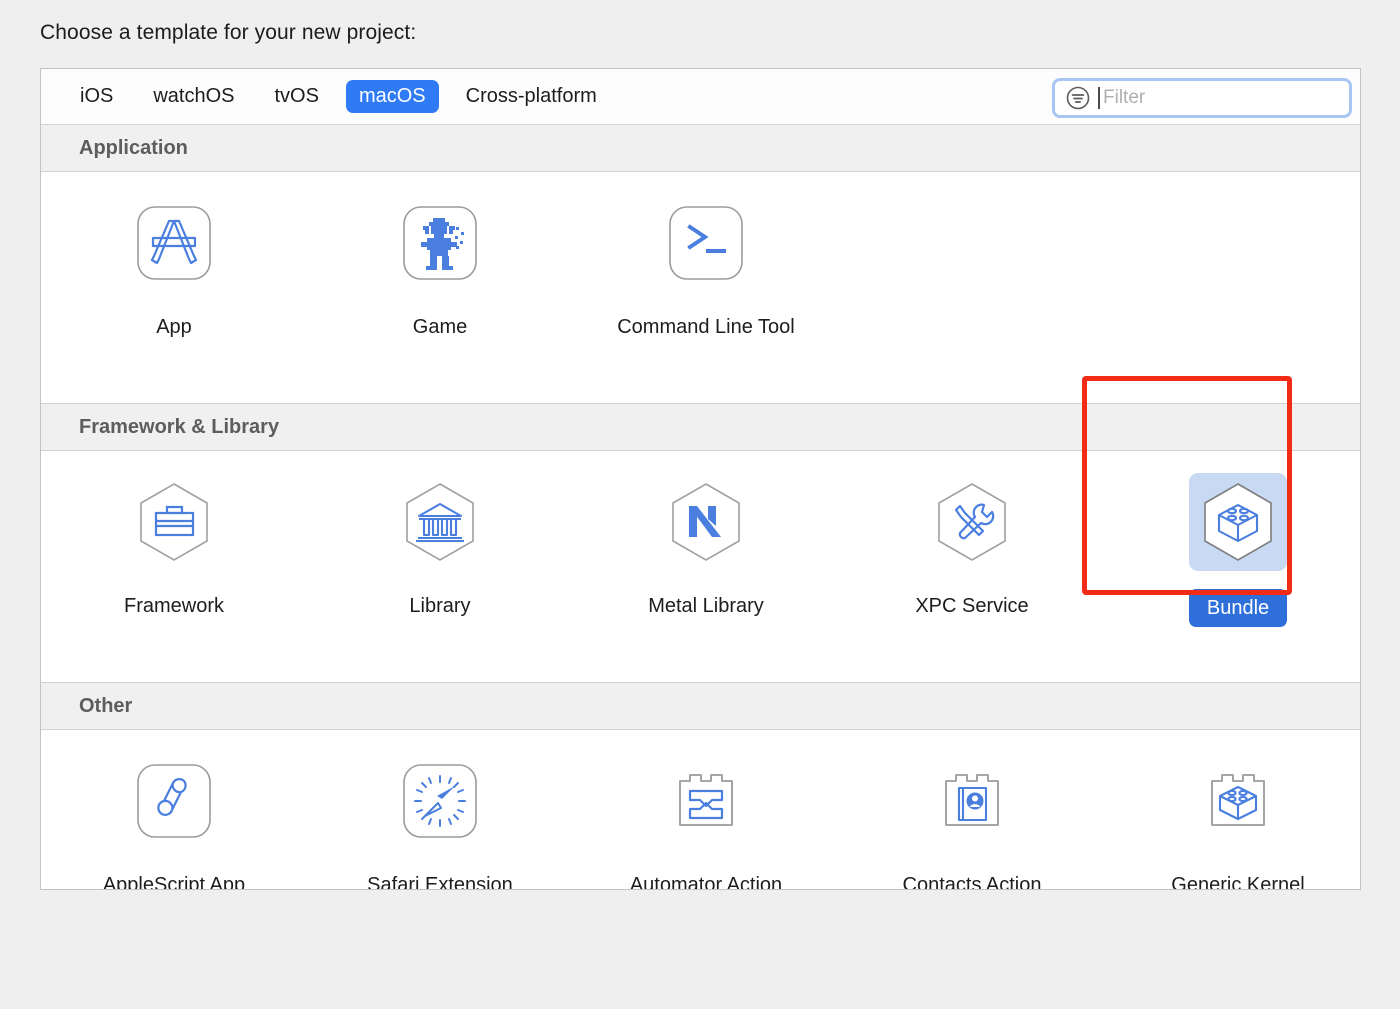 This screenshot has width=1400, height=1009. Describe the element at coordinates (173, 606) in the screenshot. I see `tile-label: Framework` at that location.